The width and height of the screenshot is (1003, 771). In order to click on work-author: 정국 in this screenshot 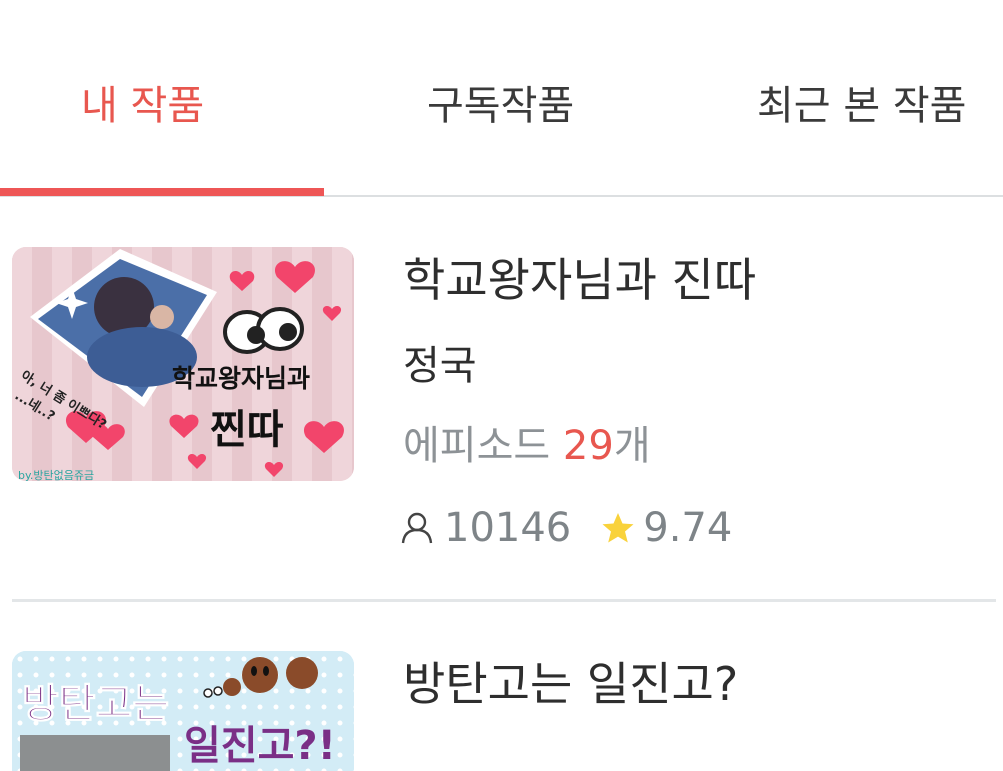, I will do `click(440, 366)`.